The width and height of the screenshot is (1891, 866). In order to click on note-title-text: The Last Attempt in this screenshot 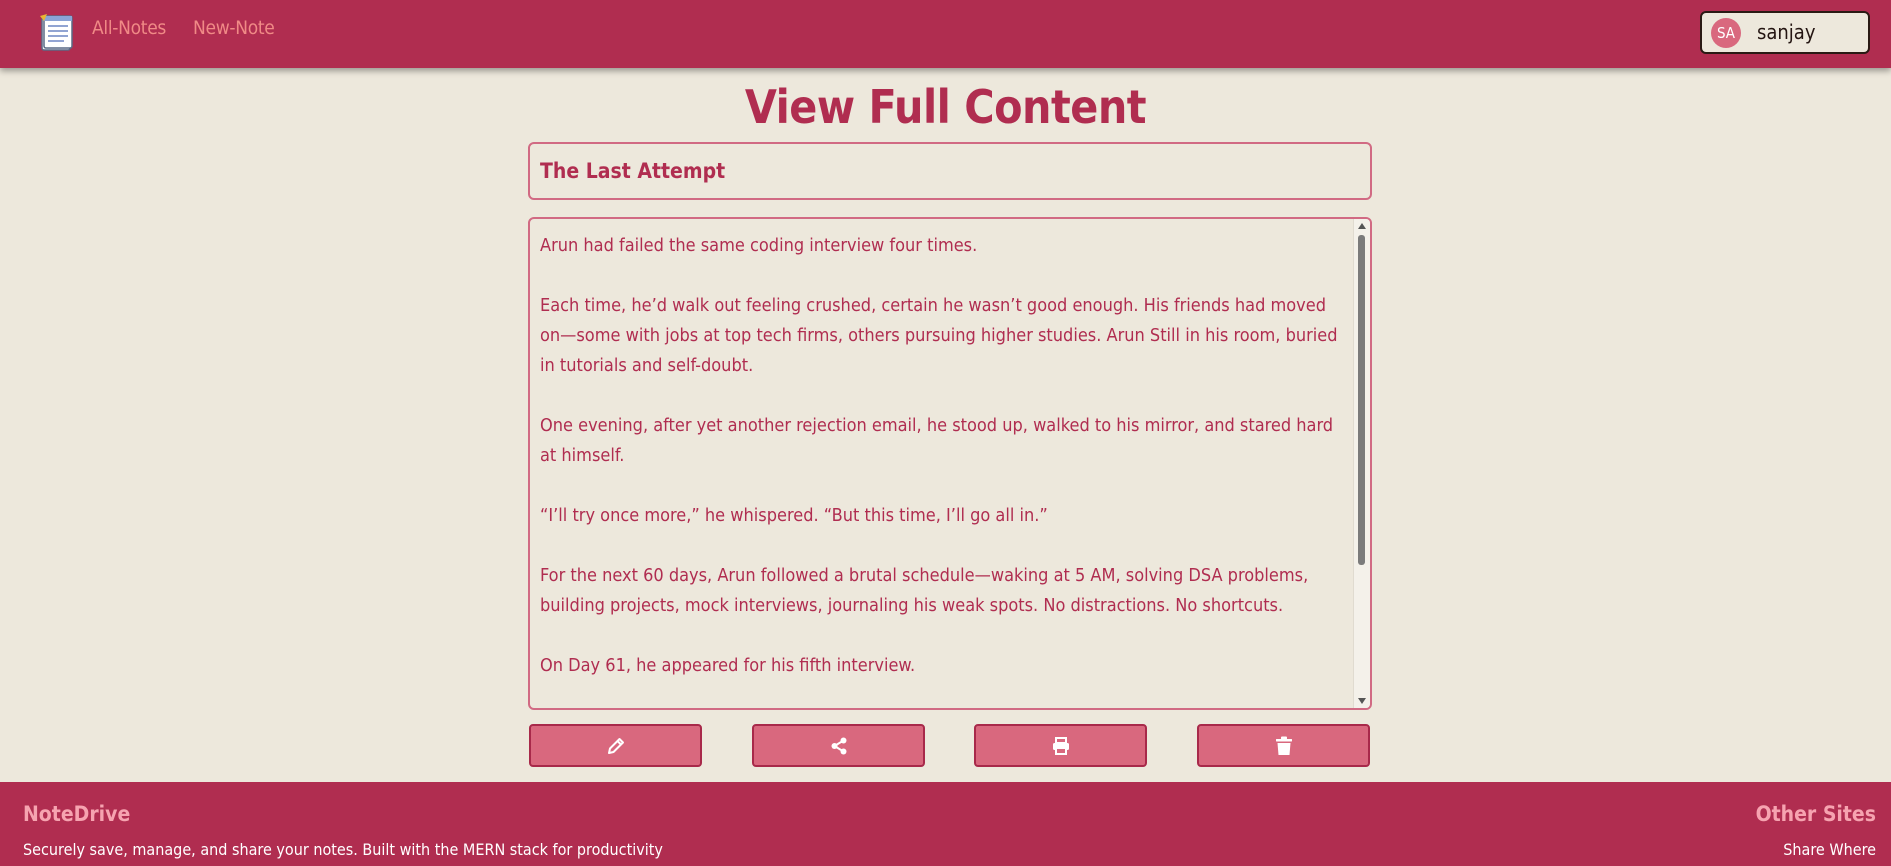, I will do `click(633, 171)`.